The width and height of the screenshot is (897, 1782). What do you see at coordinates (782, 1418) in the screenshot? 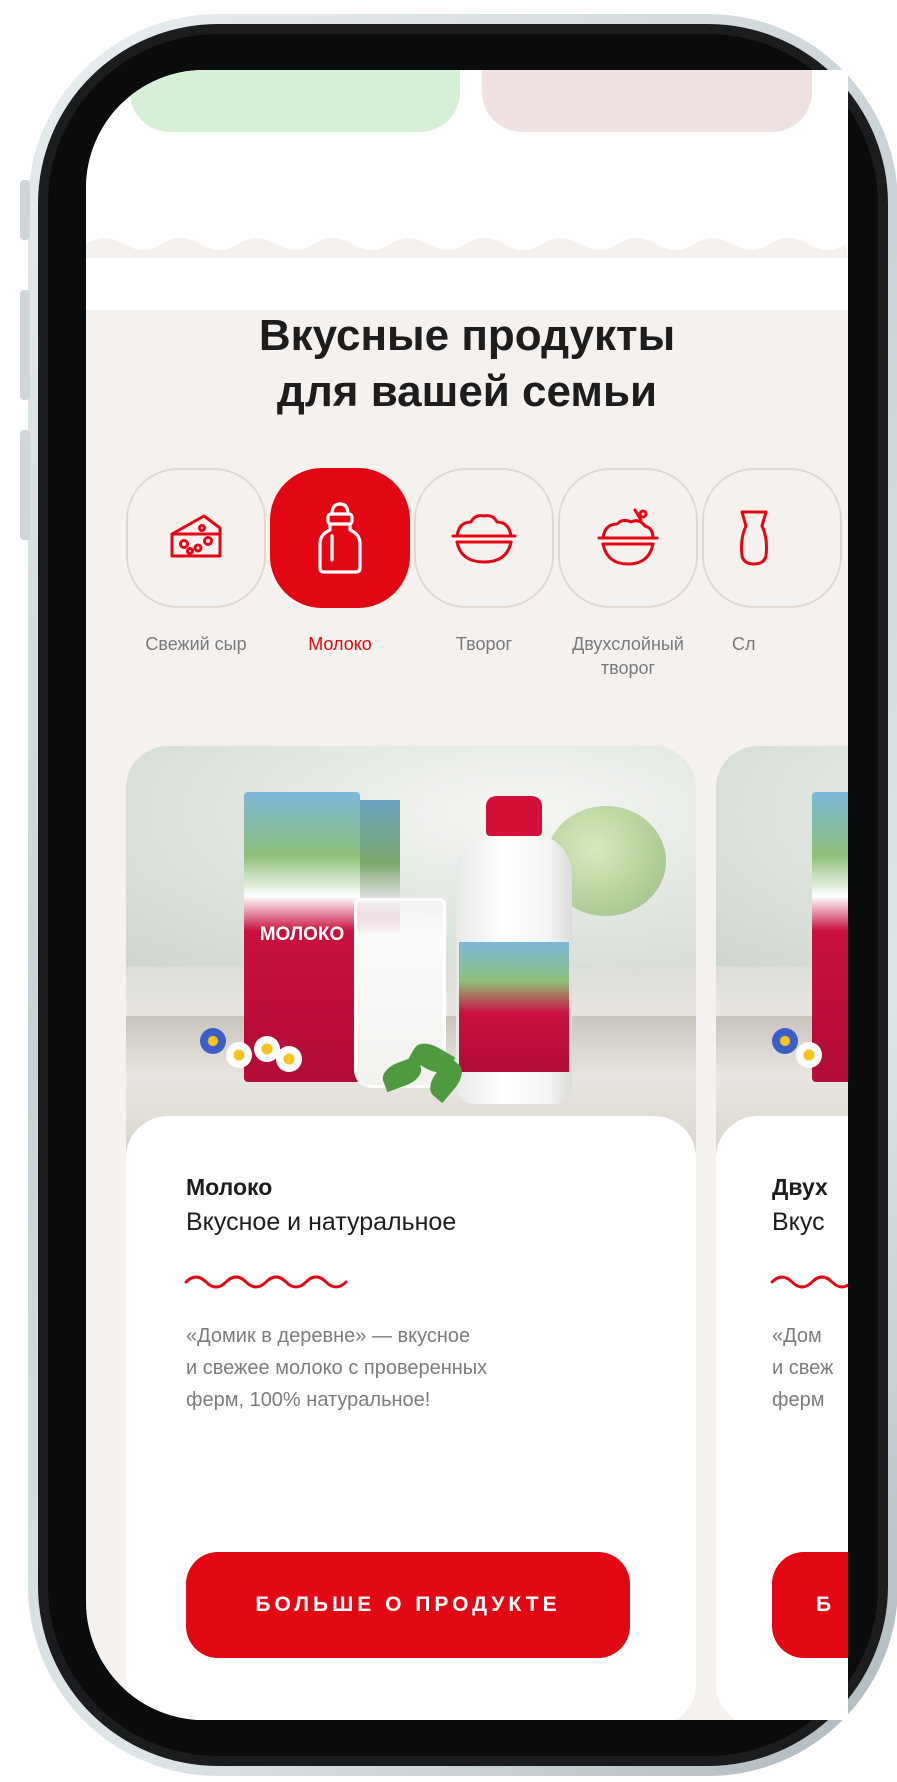
I see `product-card-body: Двух Вкус «Дом и свеж ферм Б` at bounding box center [782, 1418].